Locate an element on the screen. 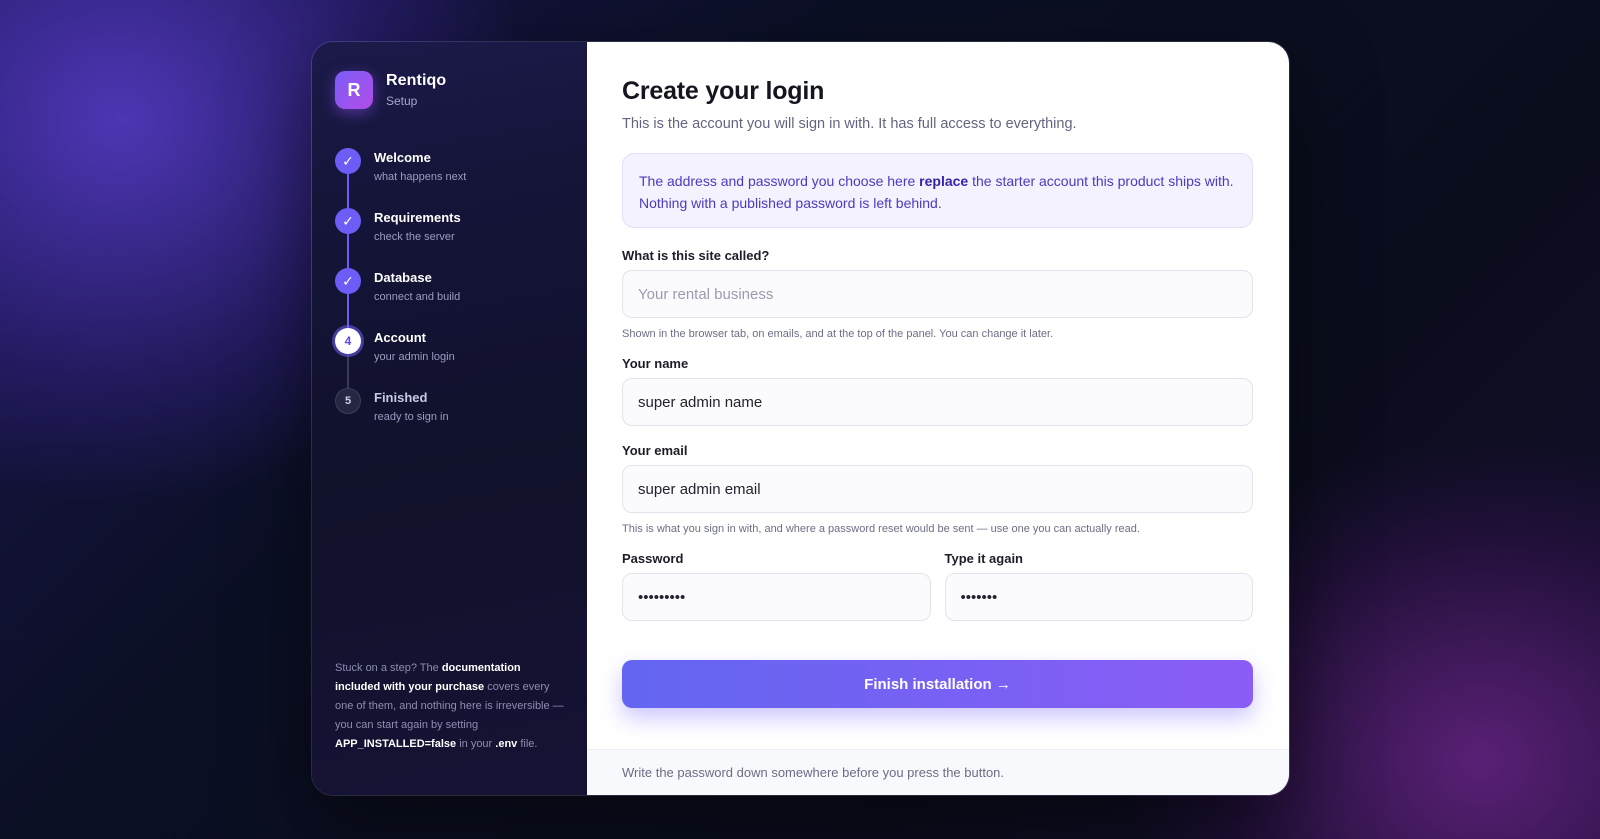 The height and width of the screenshot is (839, 1600). step-title: Welcome is located at coordinates (402, 157).